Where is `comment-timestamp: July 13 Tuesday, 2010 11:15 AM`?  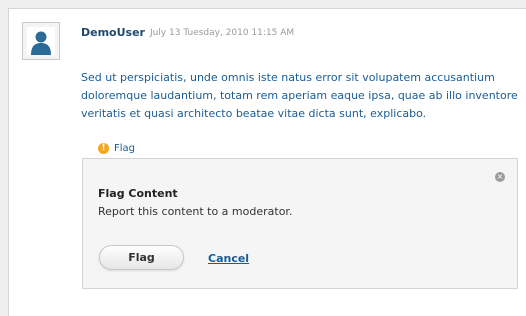 comment-timestamp: July 13 Tuesday, 2010 11:15 AM is located at coordinates (222, 33).